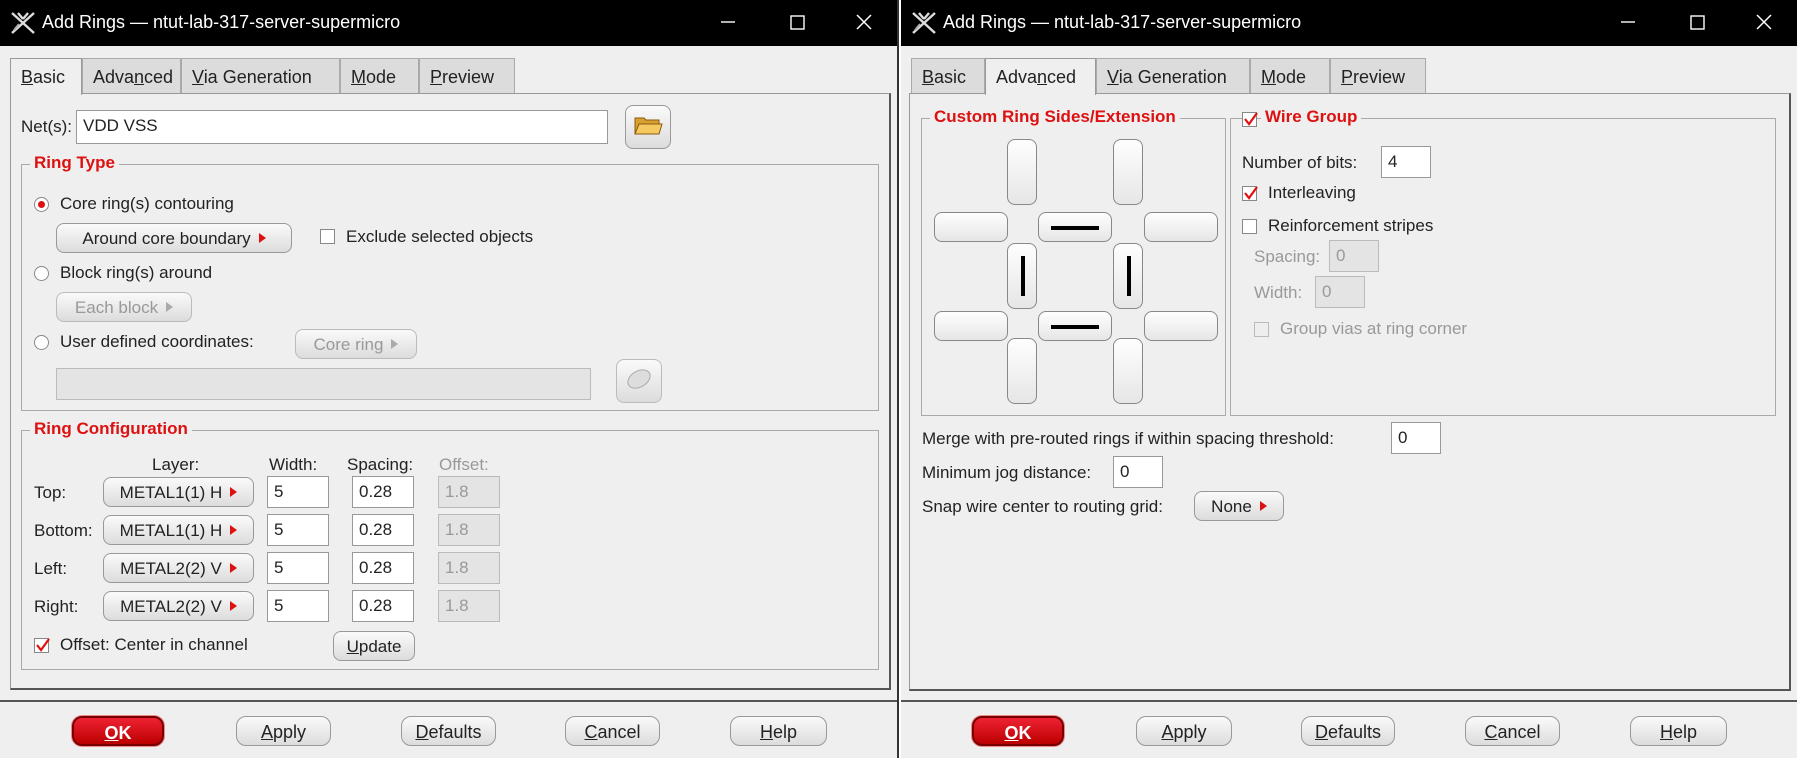 The width and height of the screenshot is (1797, 758). What do you see at coordinates (1022, 276) in the screenshot?
I see `left-side-toggle` at bounding box center [1022, 276].